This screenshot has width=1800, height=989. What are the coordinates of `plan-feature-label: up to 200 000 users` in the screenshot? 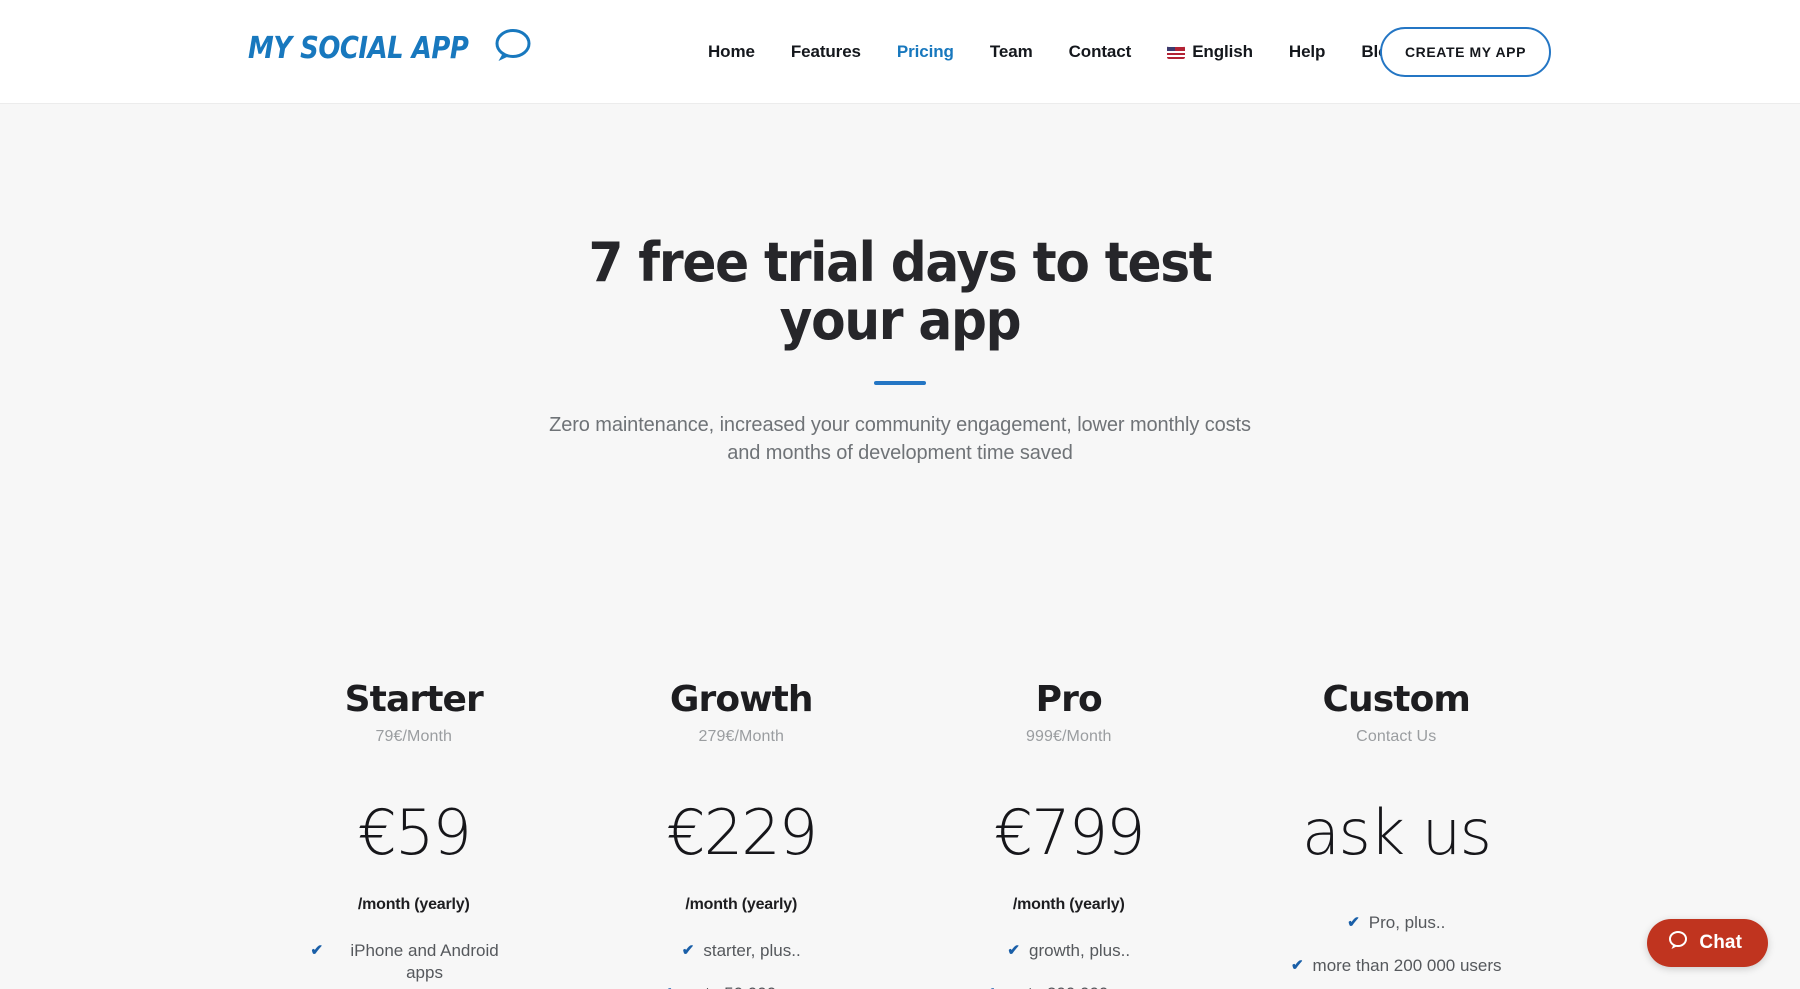 It's located at (1079, 986).